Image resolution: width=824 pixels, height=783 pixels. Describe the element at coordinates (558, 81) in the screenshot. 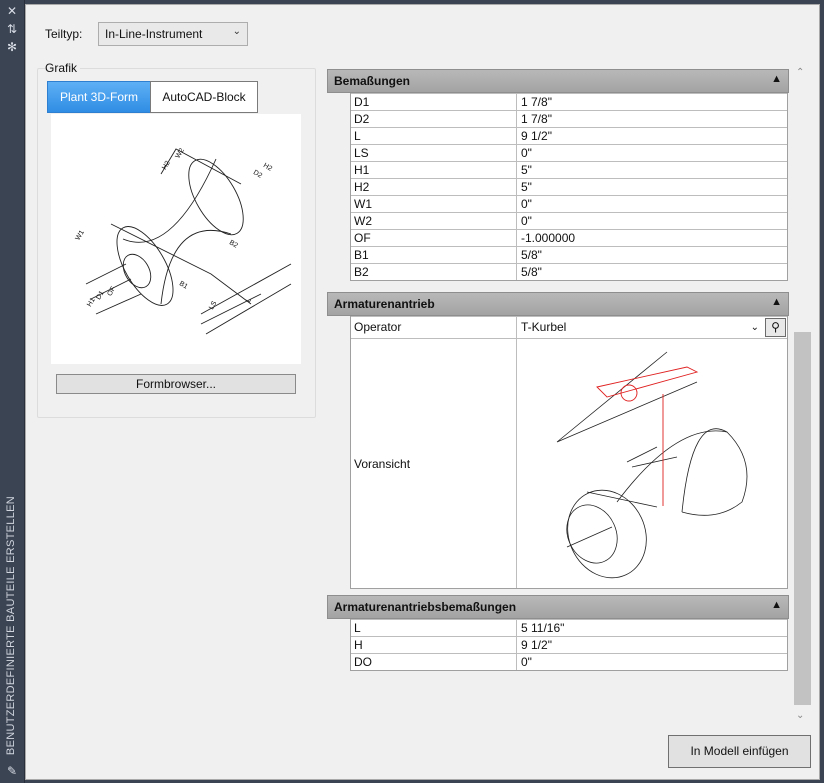

I see `section-header-bemassungen: Bemaßungen ▲` at that location.